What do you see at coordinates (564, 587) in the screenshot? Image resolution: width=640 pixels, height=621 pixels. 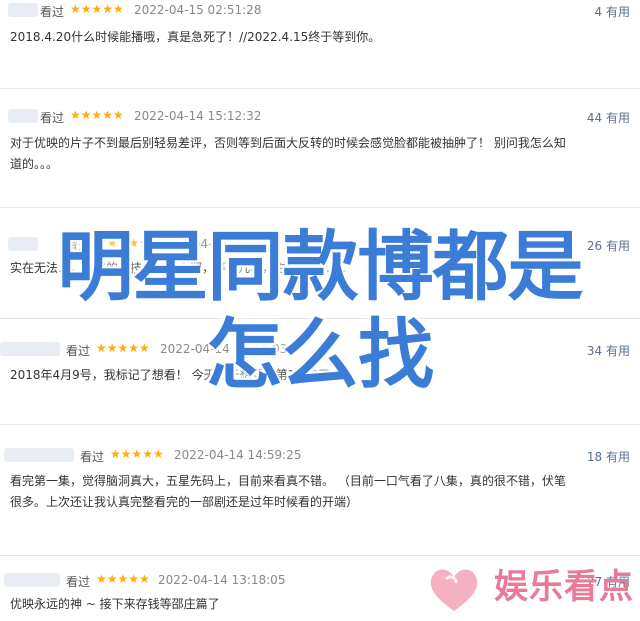 I see `watermark-text: 娱乐看点` at bounding box center [564, 587].